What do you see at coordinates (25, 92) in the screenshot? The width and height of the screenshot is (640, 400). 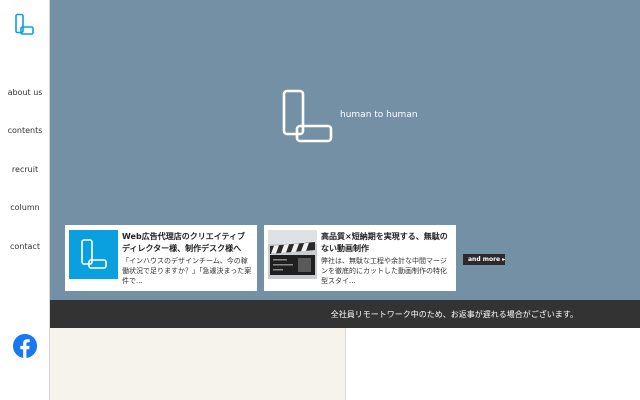 I see `nav-about-us: about us` at bounding box center [25, 92].